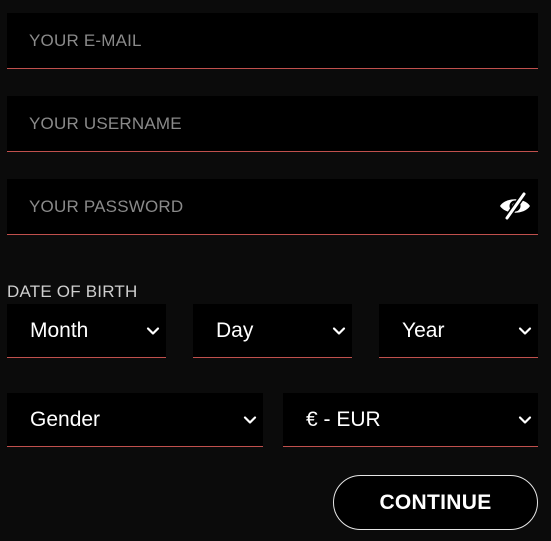 The image size is (551, 541). What do you see at coordinates (423, 330) in the screenshot?
I see `year-select-value: Year` at bounding box center [423, 330].